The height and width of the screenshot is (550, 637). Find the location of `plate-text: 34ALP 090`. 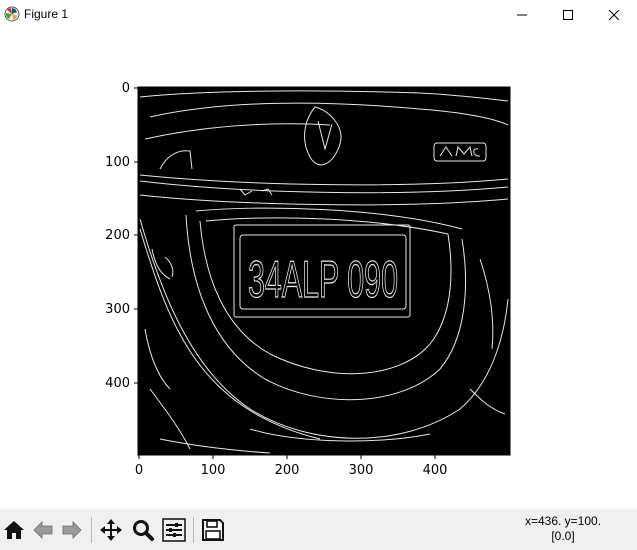

plate-text: 34ALP 090 is located at coordinates (323, 280).